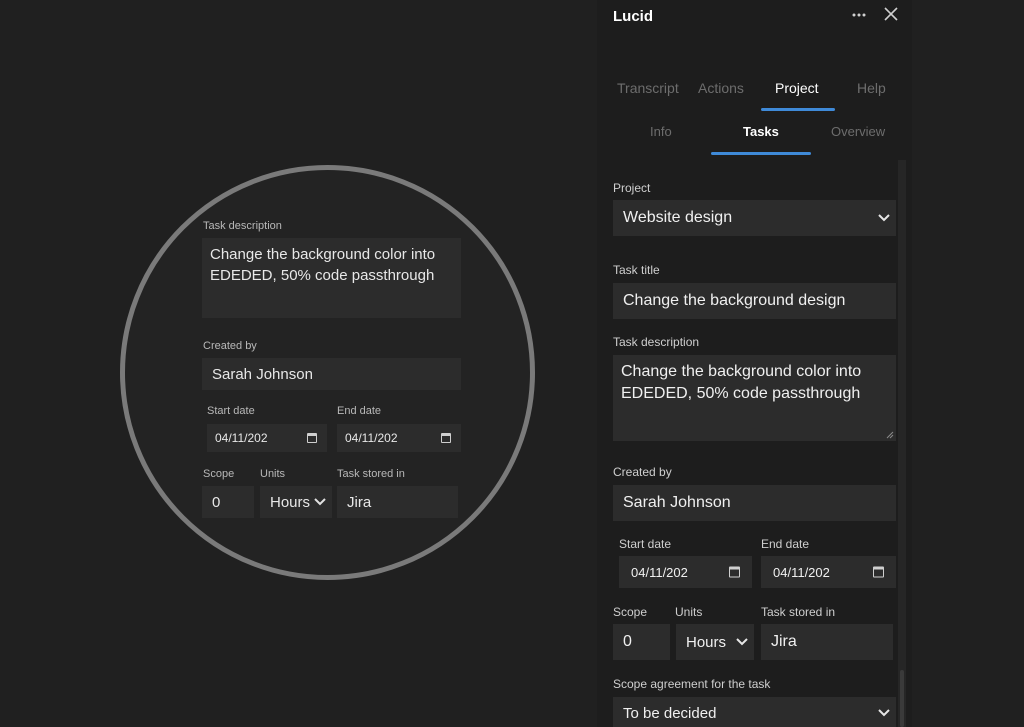  I want to click on task-stored-label: Task stored in, so click(798, 612).